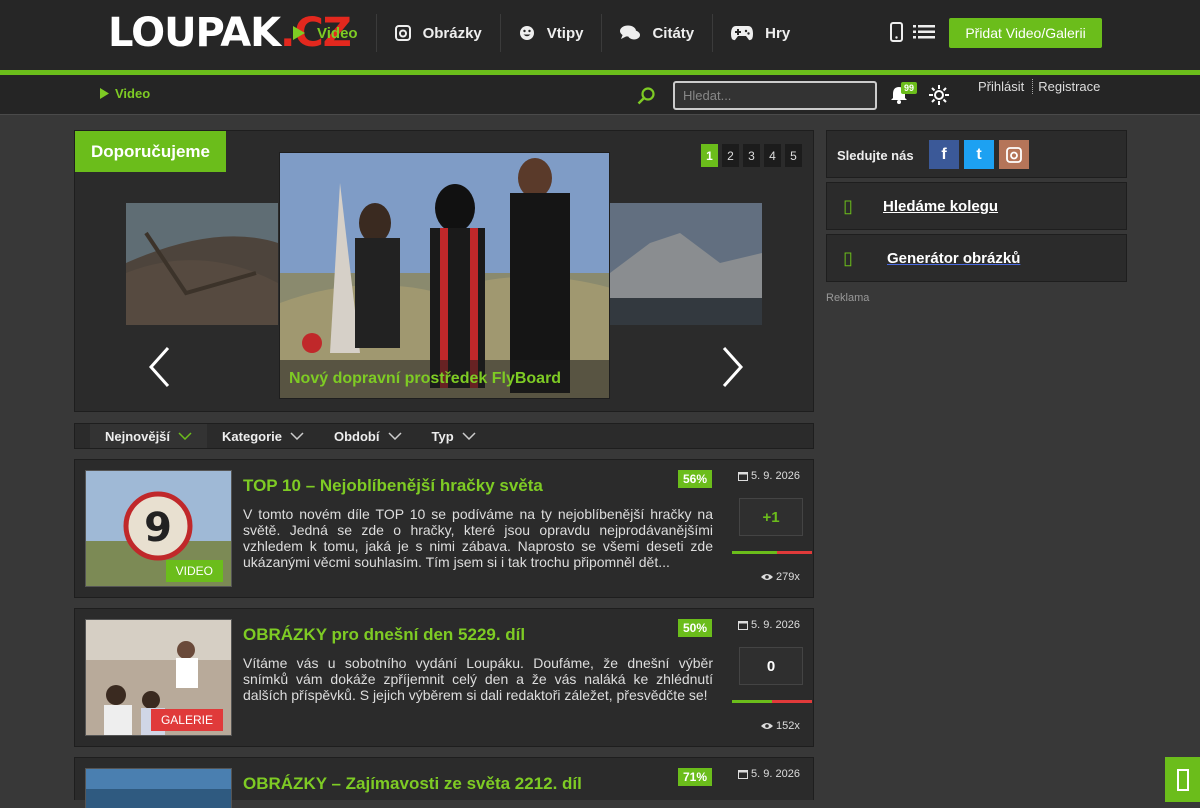  Describe the element at coordinates (788, 577) in the screenshot. I see `view-count-text: 279x` at that location.